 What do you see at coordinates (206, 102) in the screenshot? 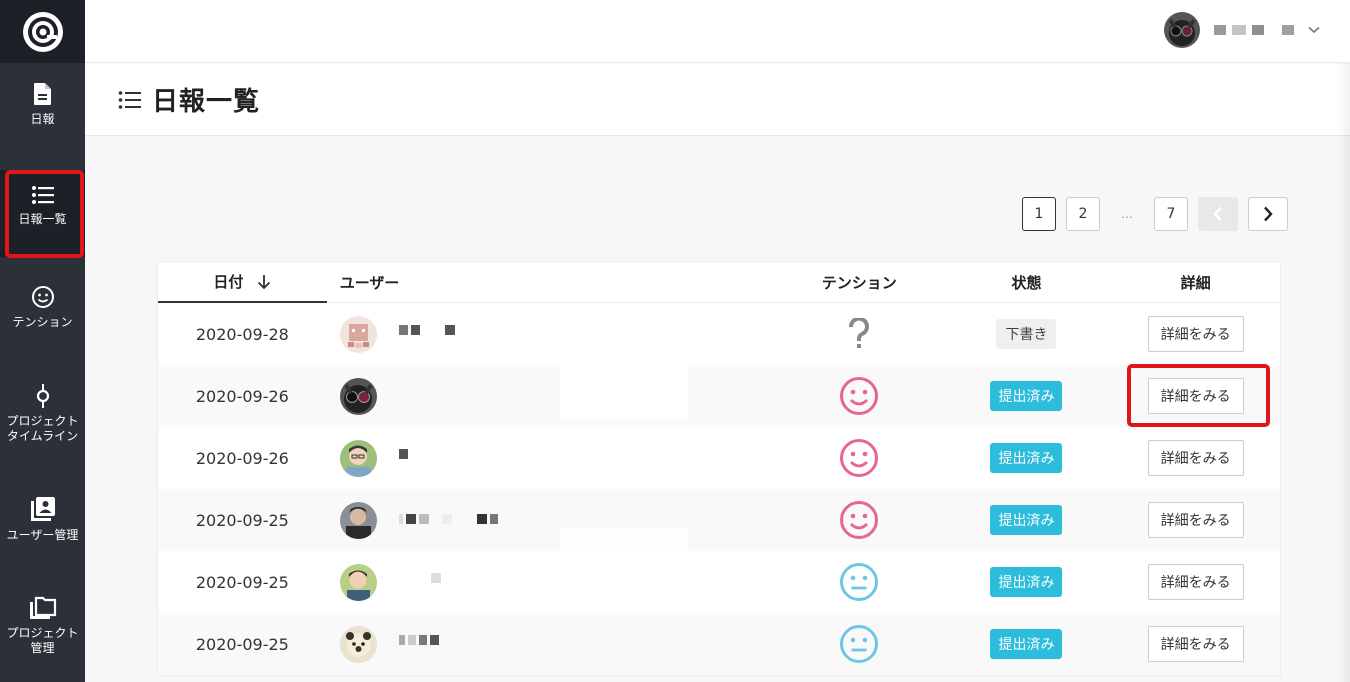
I see `page-title: 日報一覧` at bounding box center [206, 102].